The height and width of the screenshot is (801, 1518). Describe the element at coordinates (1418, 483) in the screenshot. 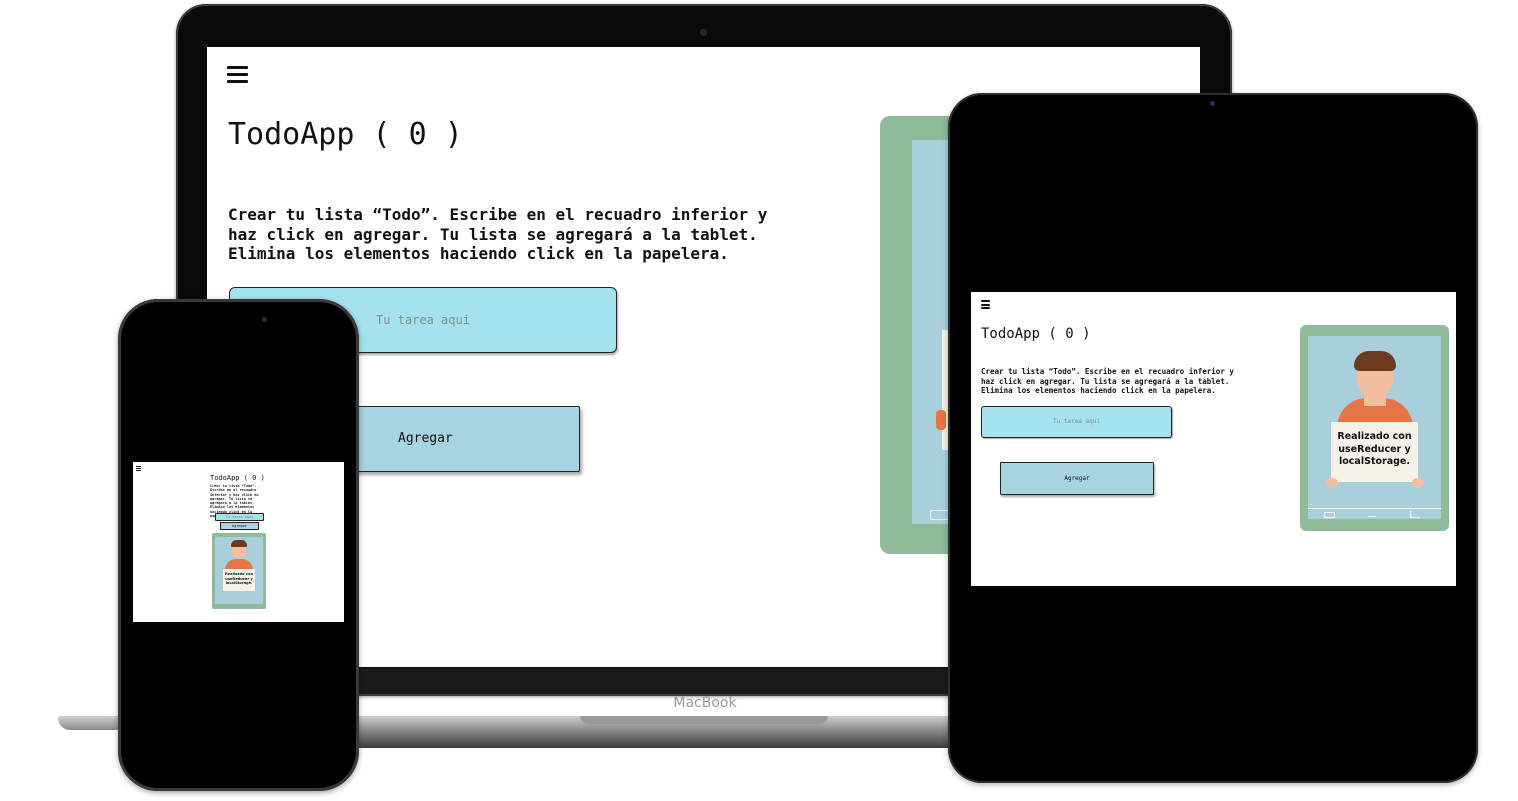

I see `person-hand-right` at that location.